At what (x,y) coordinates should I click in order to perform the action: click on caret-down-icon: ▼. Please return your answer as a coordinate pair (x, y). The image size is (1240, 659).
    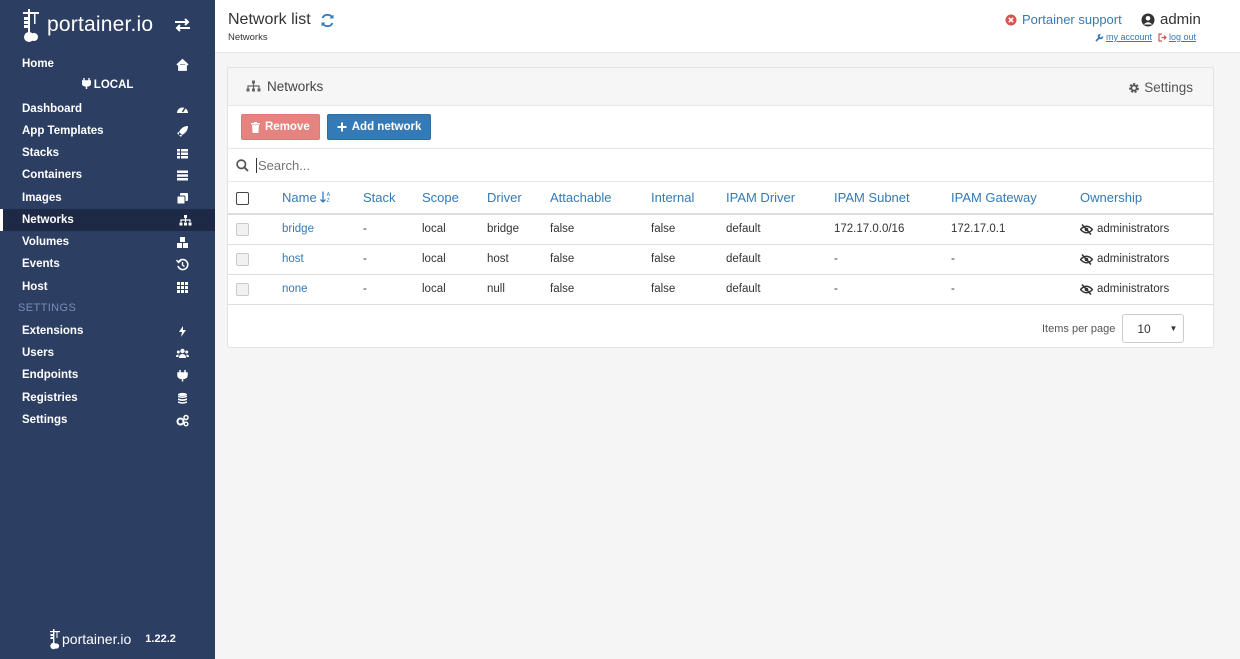
    Looking at the image, I should click on (1173, 328).